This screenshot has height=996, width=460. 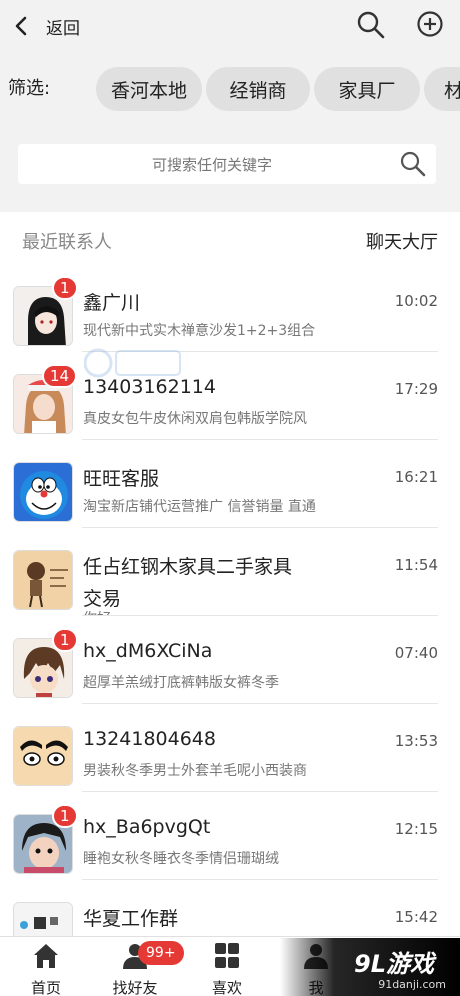 I want to click on contact-name: 任占红钢木家具二手家具, so click(x=188, y=567).